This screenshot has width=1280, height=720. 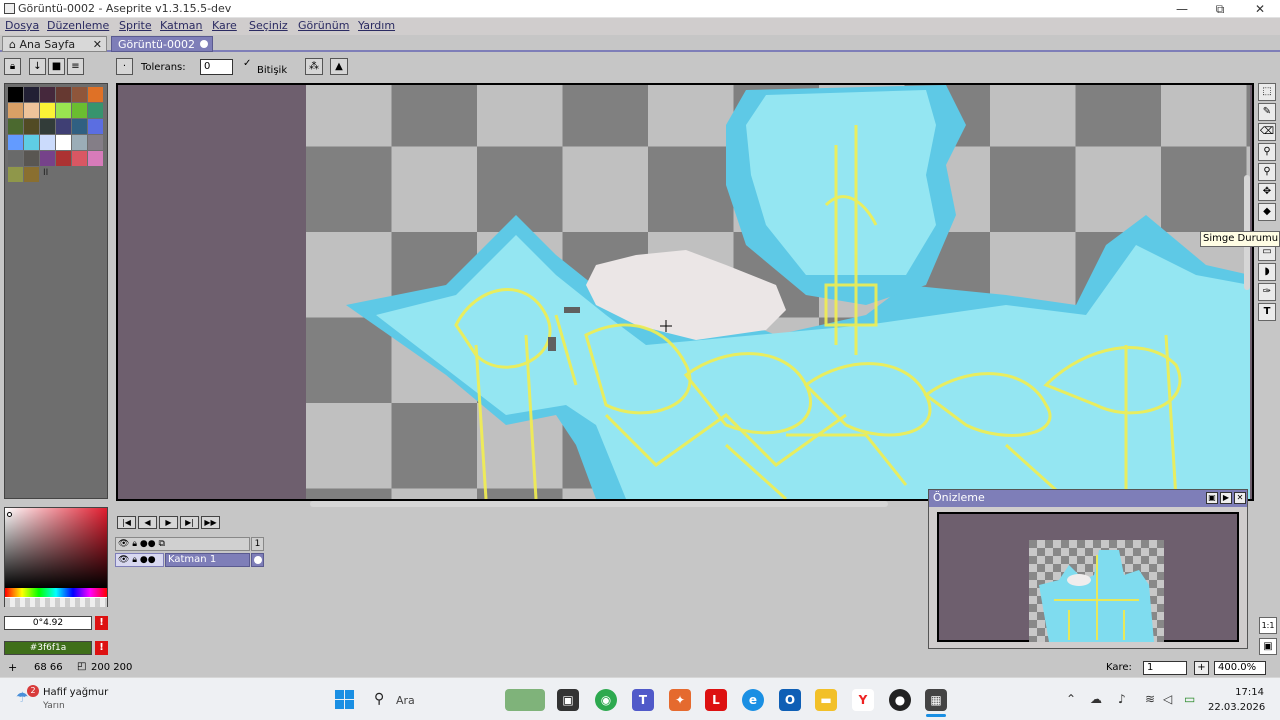 What do you see at coordinates (216, 67) in the screenshot?
I see `tolerance-input: 0` at bounding box center [216, 67].